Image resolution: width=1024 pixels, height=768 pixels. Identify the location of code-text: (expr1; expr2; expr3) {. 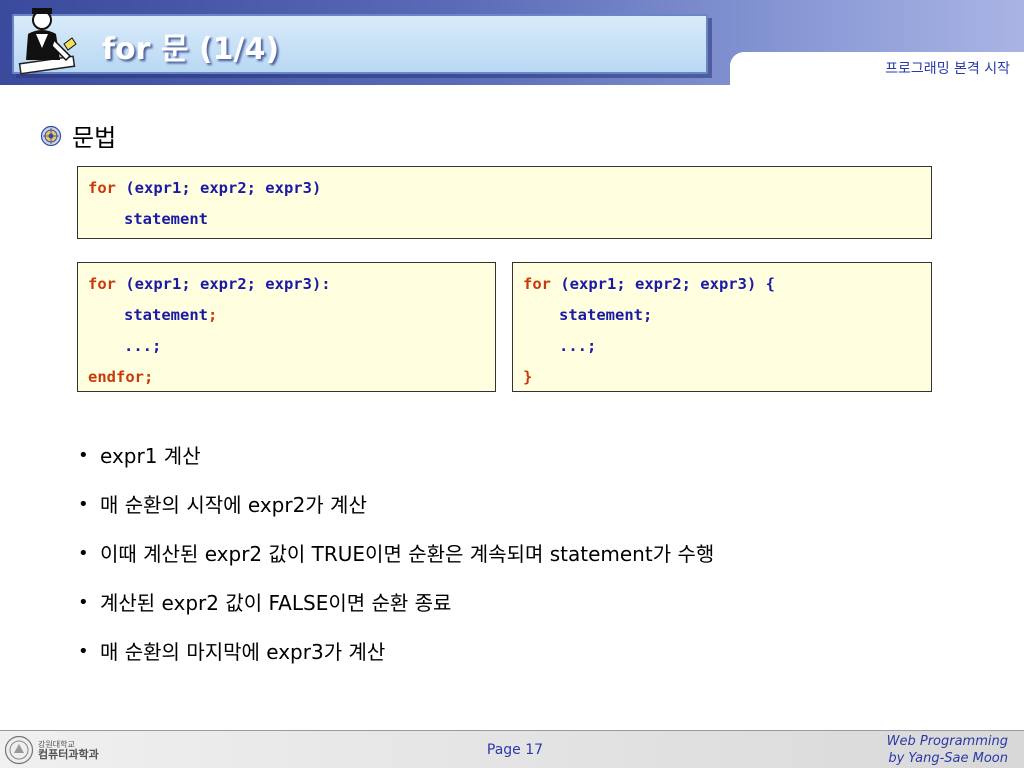
(663, 284).